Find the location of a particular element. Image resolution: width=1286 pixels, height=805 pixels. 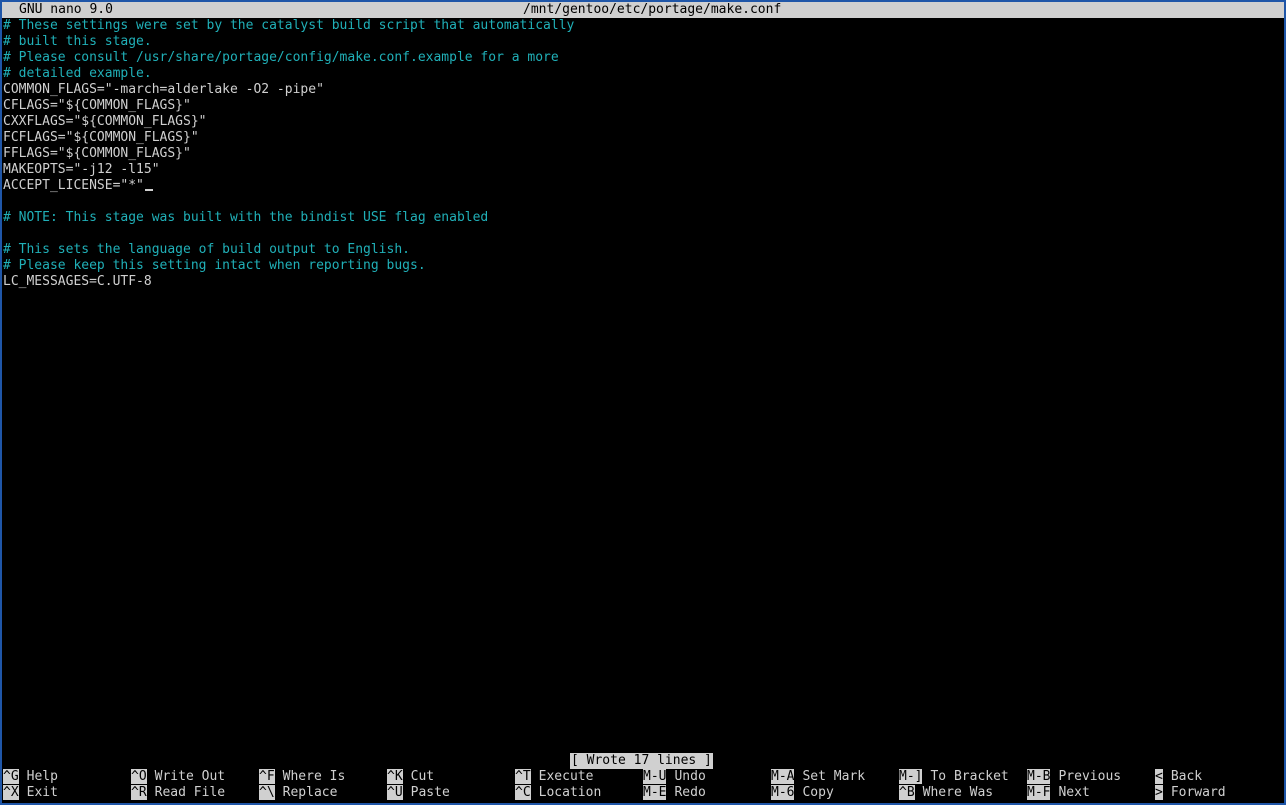

shortcut-key: ^O is located at coordinates (139, 776).